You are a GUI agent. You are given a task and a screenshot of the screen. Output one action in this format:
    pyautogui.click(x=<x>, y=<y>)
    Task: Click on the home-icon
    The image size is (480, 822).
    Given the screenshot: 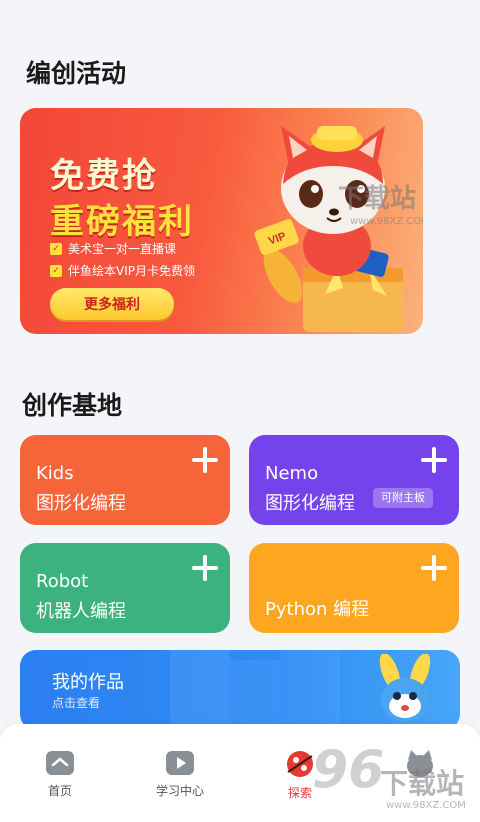 What is the action you would take?
    pyautogui.click(x=60, y=763)
    